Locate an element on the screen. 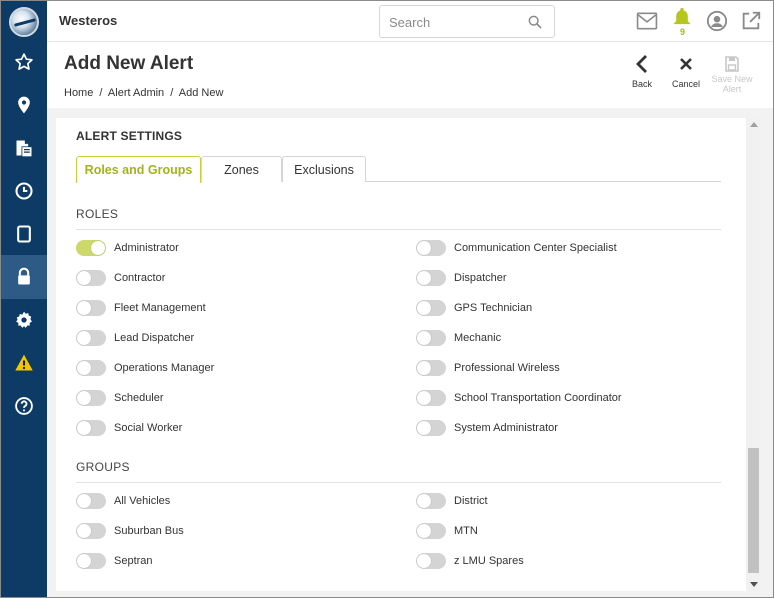 The height and width of the screenshot is (598, 774). role-toggle-row: MTN is located at coordinates (447, 531).